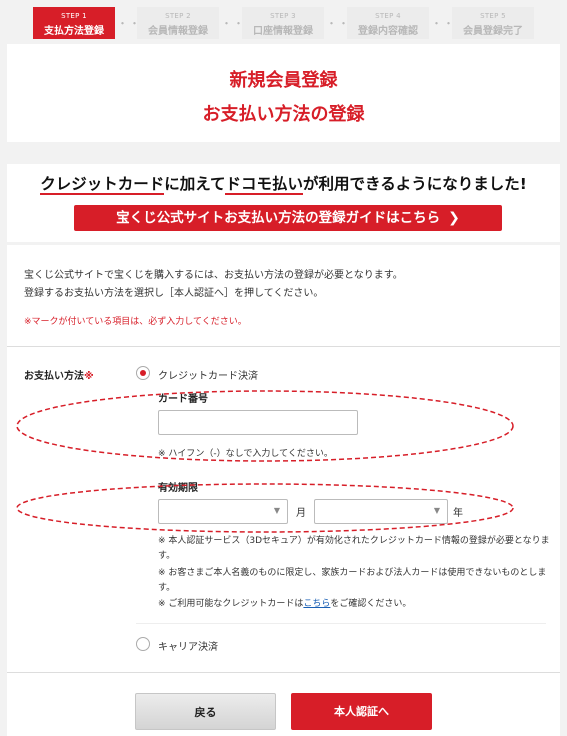 The image size is (567, 736). Describe the element at coordinates (283, 114) in the screenshot. I see `page-subtitle: お支払い方法の登録` at that location.